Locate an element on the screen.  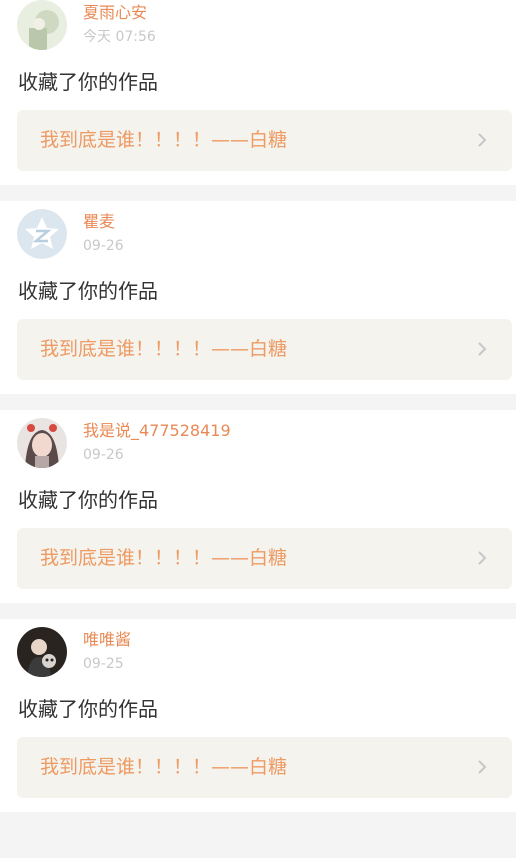
username: 夏雨心安 is located at coordinates (115, 13).